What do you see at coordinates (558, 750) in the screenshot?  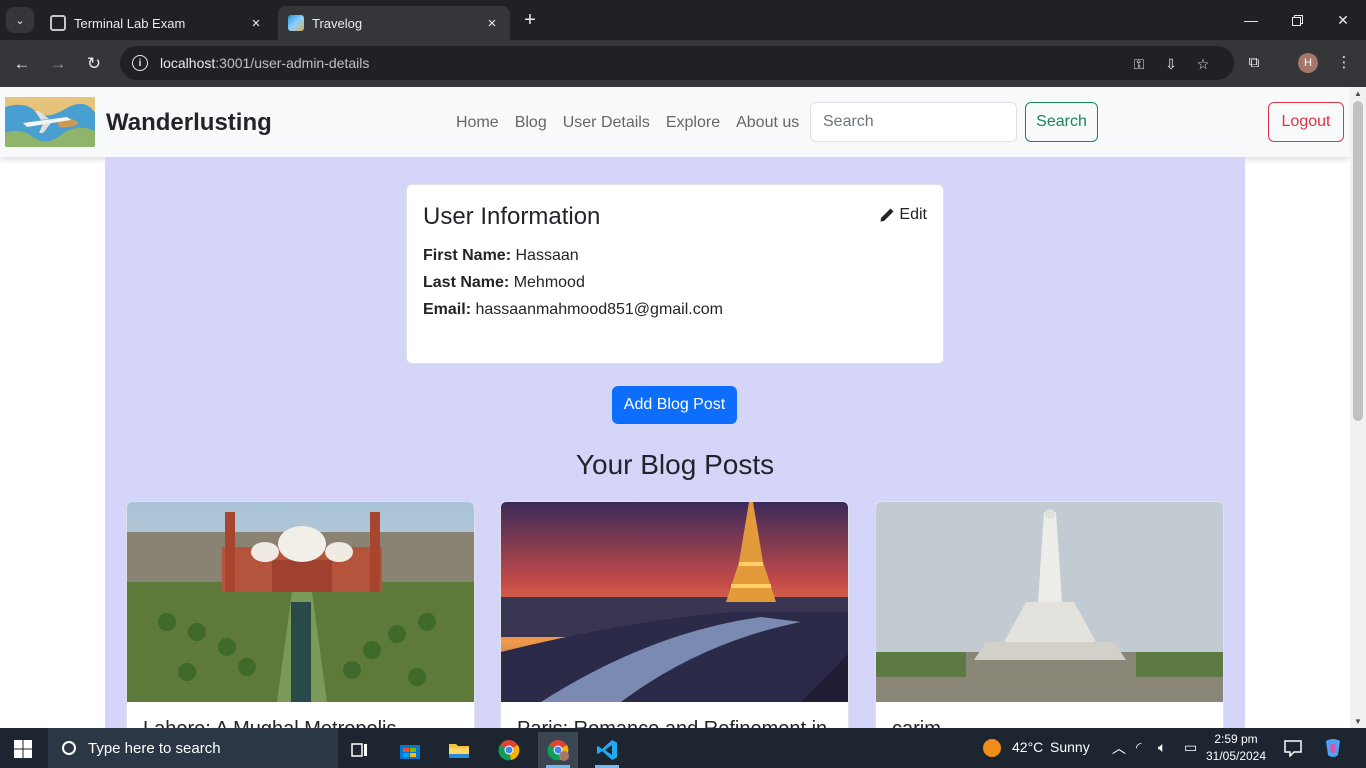 I see `chrome-profile-icon` at bounding box center [558, 750].